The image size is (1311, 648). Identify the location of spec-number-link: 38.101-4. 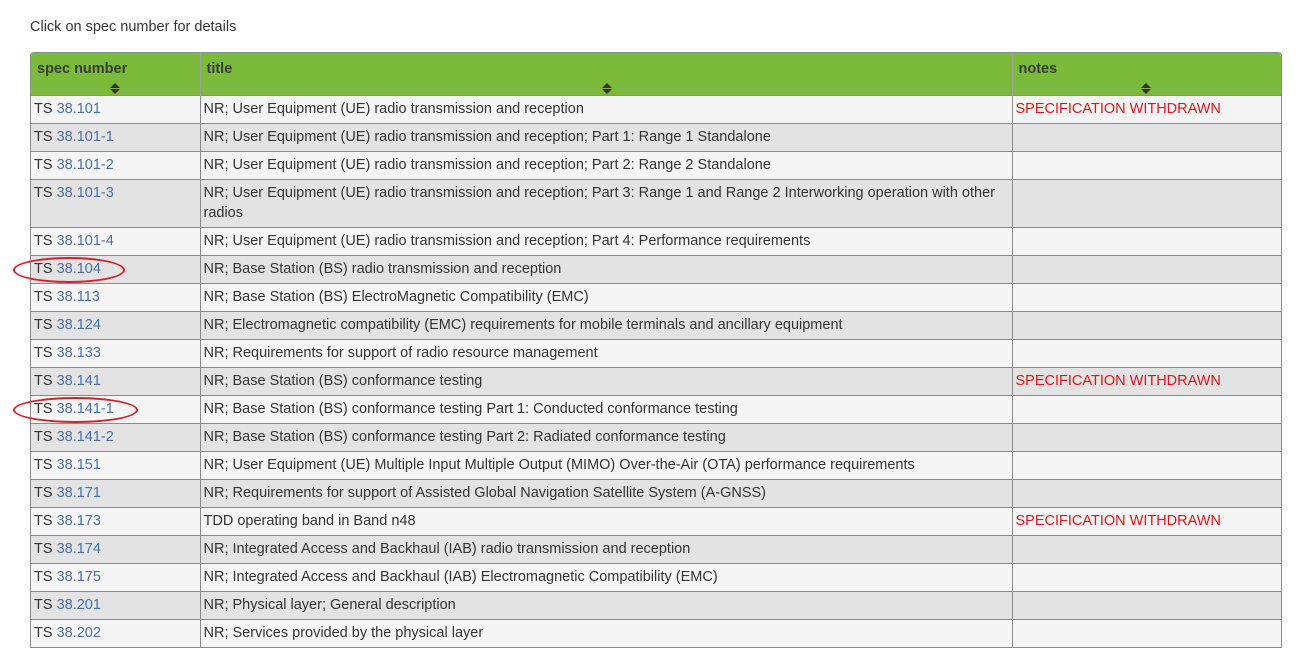
(85, 241).